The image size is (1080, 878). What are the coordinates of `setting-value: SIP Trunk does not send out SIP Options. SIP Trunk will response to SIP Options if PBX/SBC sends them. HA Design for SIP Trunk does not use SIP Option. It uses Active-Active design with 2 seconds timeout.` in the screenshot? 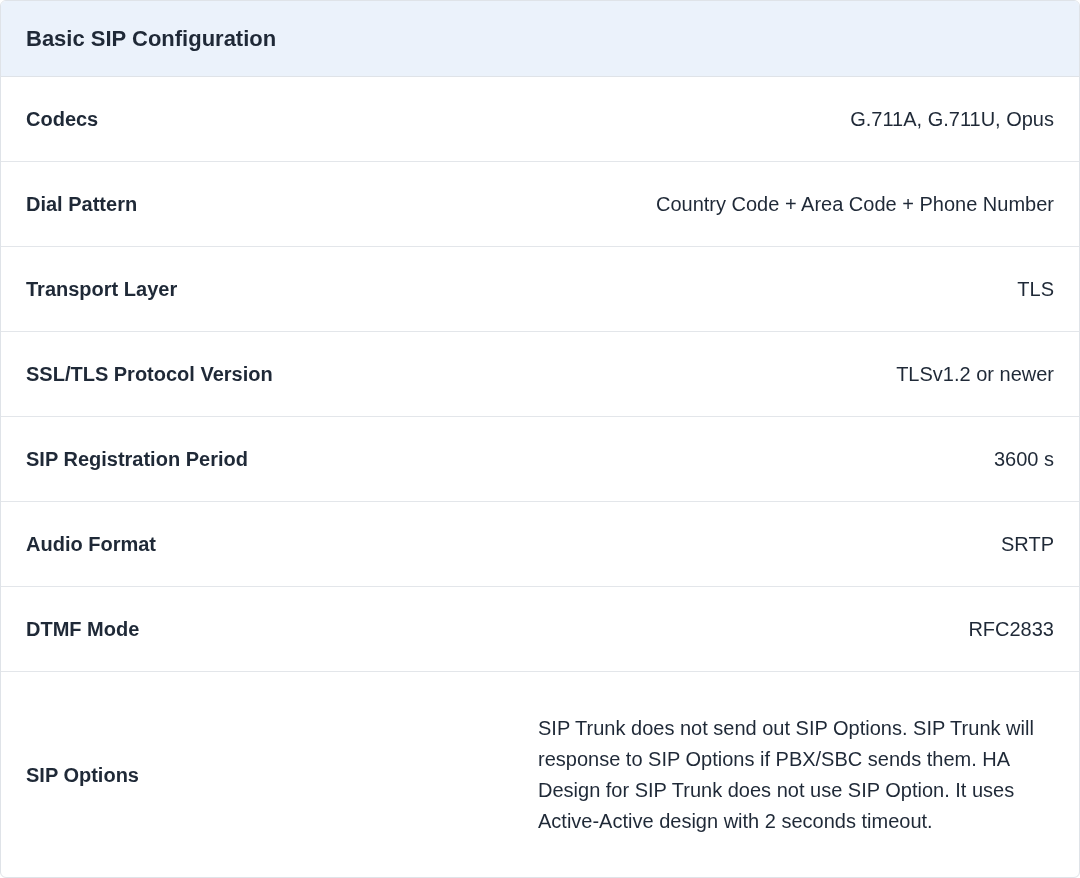 It's located at (786, 774).